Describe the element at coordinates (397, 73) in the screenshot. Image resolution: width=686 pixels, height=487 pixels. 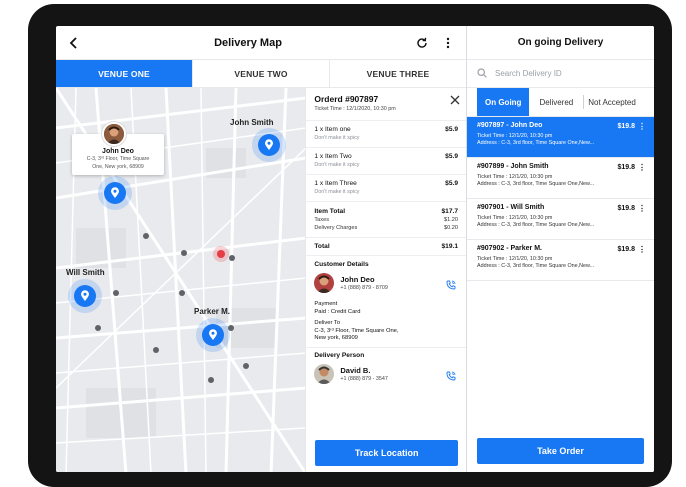
I see `tab-venue-three: VENUE THREE` at that location.